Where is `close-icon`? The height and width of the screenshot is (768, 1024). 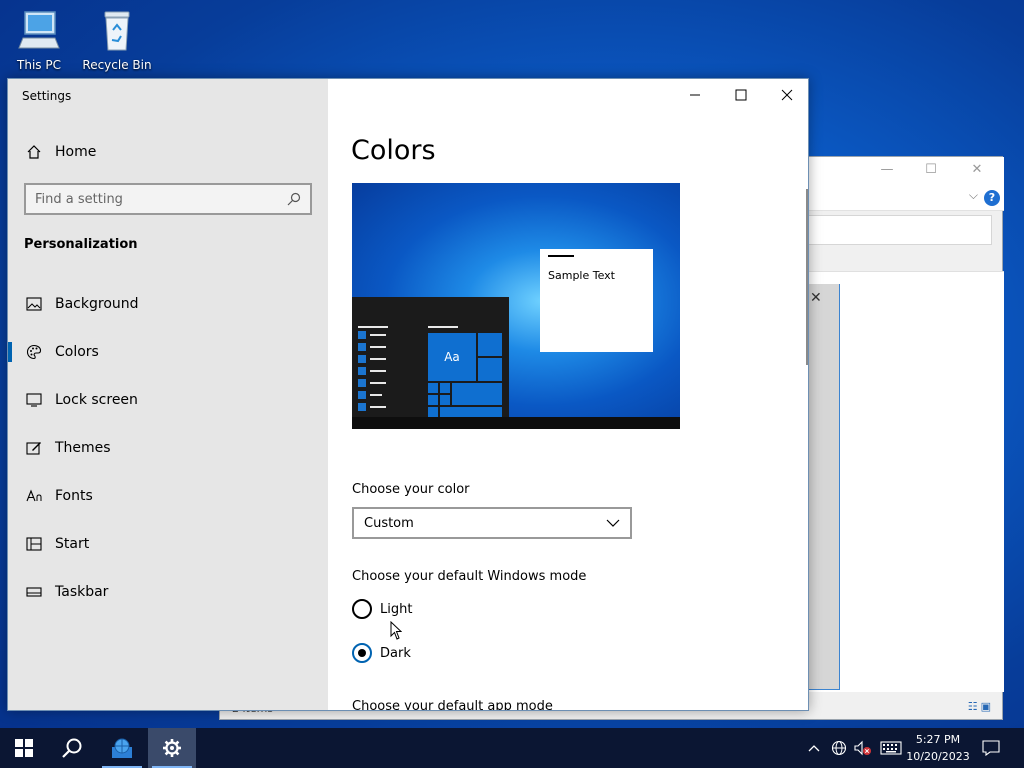
close-icon is located at coordinates (787, 95).